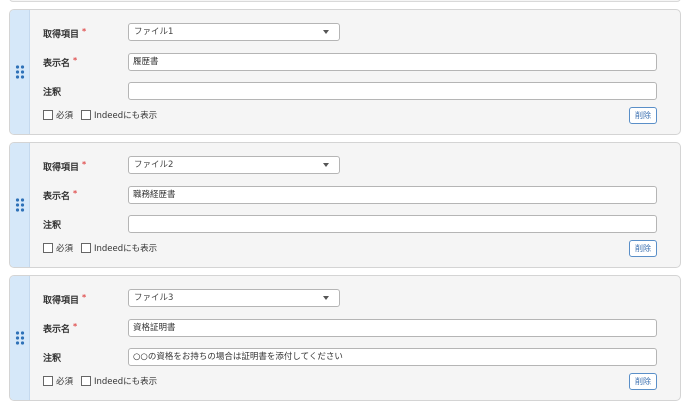 The width and height of the screenshot is (688, 408). Describe the element at coordinates (234, 165) in the screenshot. I see `item-select: ファイル2` at that location.